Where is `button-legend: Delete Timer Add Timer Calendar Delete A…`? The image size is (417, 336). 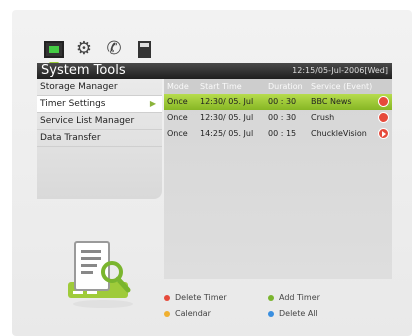 button-legend: Delete Timer Add Timer Calendar Delete A… is located at coordinates (278, 307).